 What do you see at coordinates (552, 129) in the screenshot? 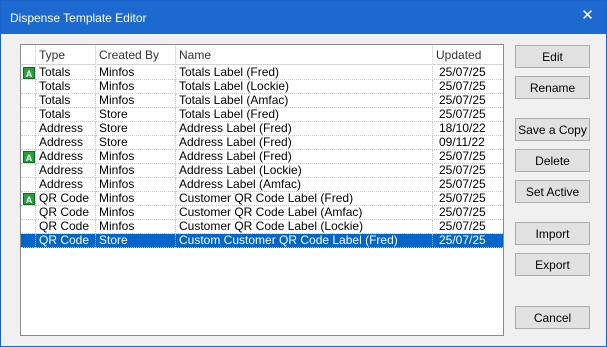
I see `save-a-copy-button: Save a Copy` at bounding box center [552, 129].